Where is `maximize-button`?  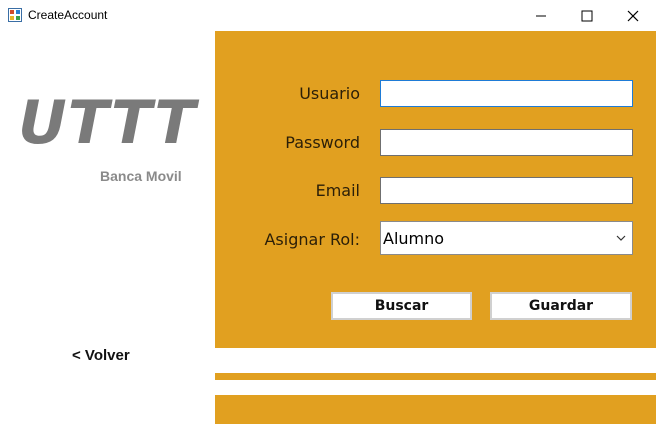 maximize-button is located at coordinates (587, 15).